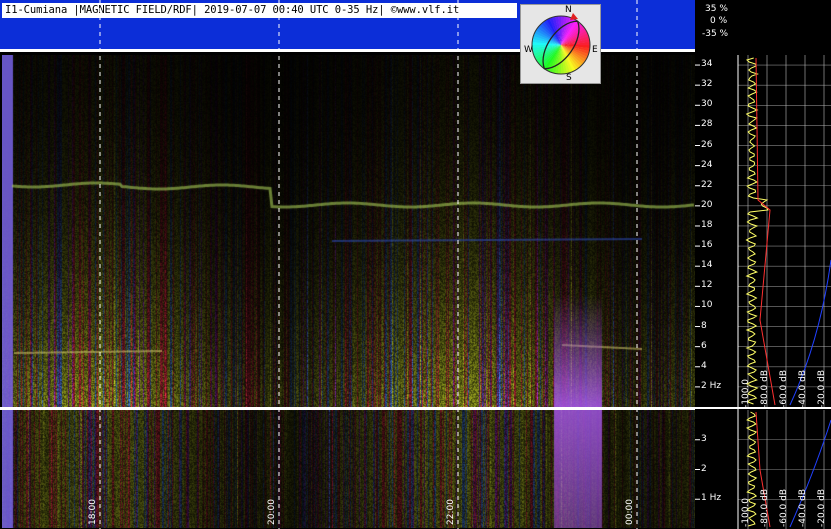 This screenshot has width=831, height=529. What do you see at coordinates (716, 9) in the screenshot?
I see `rdf-scale-top: 35 %` at bounding box center [716, 9].